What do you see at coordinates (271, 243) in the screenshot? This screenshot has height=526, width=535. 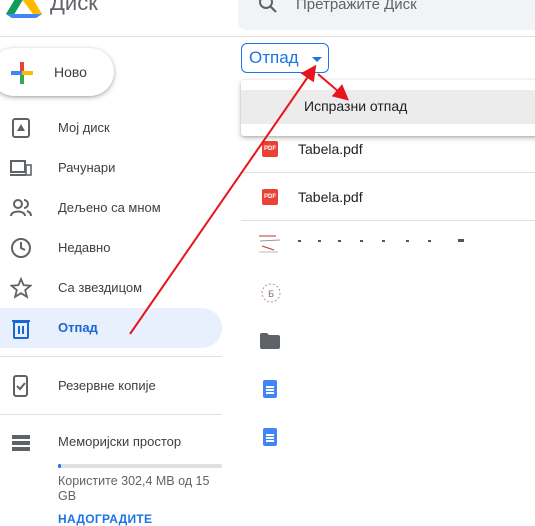 I see `image-thumbnail-icon` at bounding box center [271, 243].